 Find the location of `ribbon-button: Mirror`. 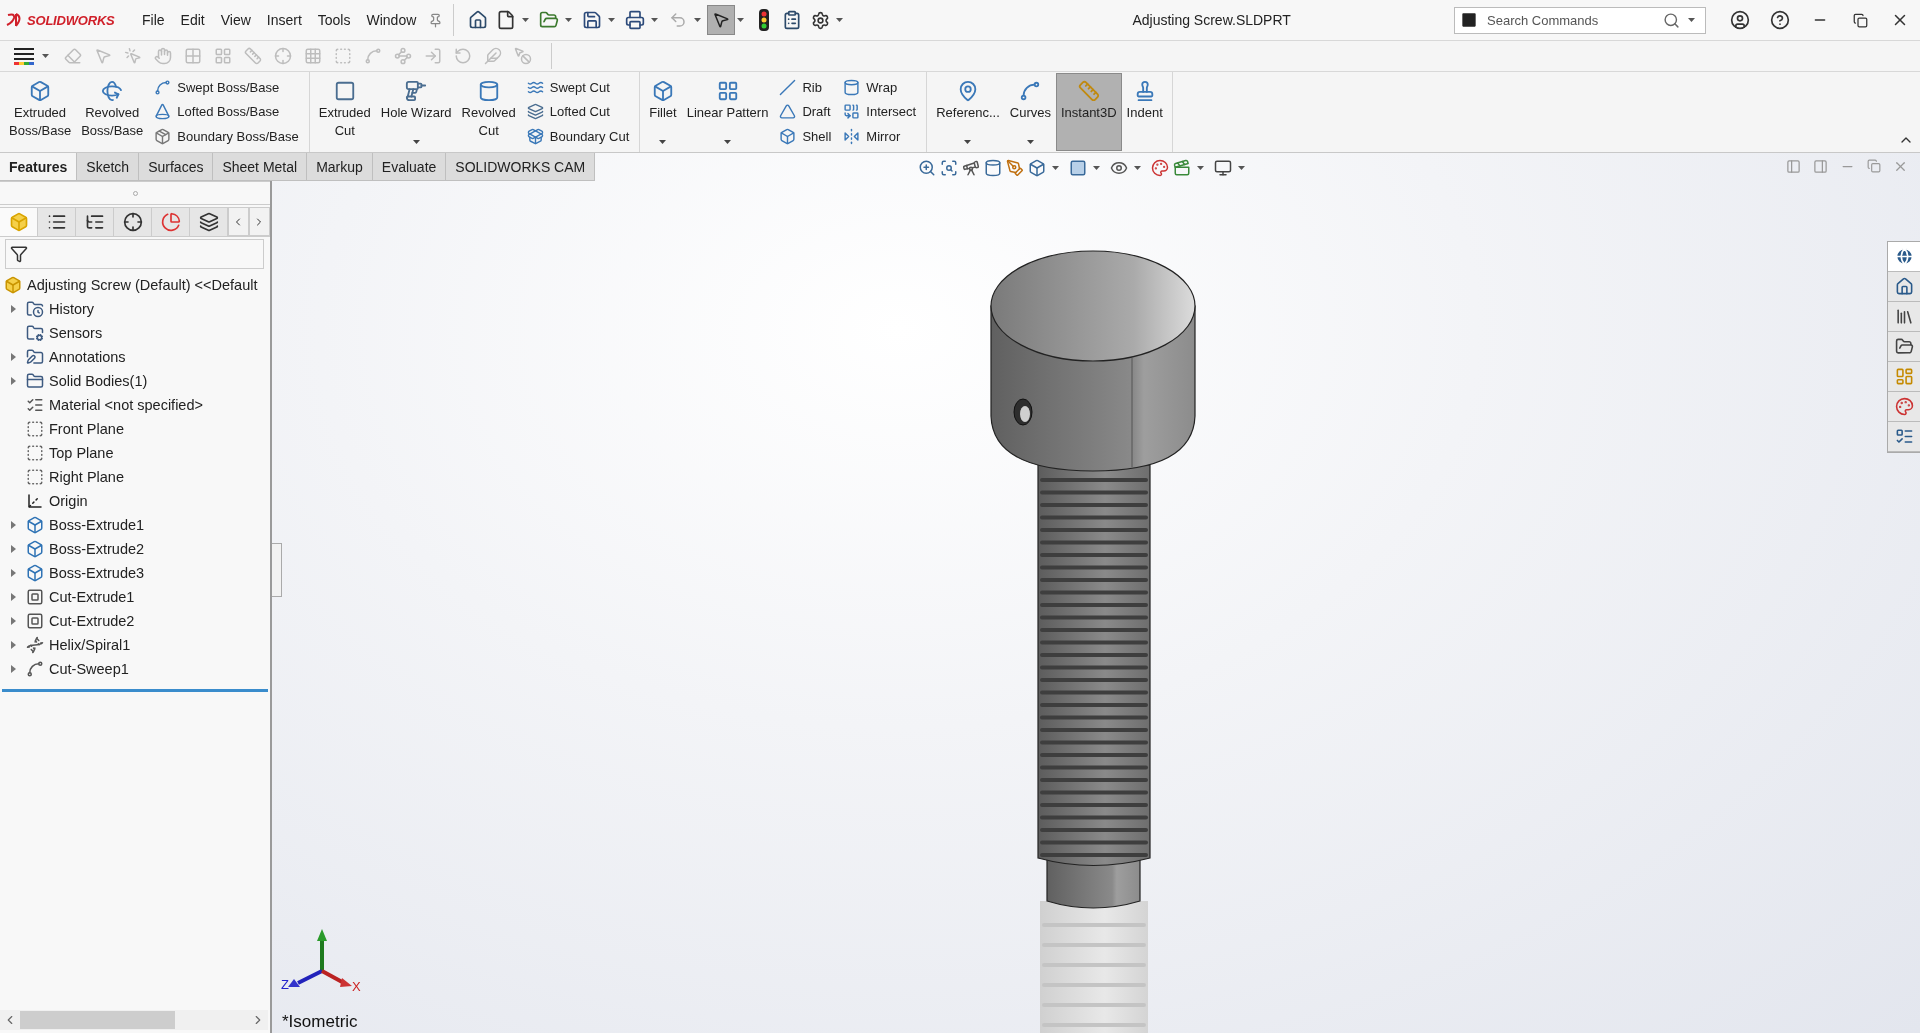

ribbon-button: Mirror is located at coordinates (880, 137).